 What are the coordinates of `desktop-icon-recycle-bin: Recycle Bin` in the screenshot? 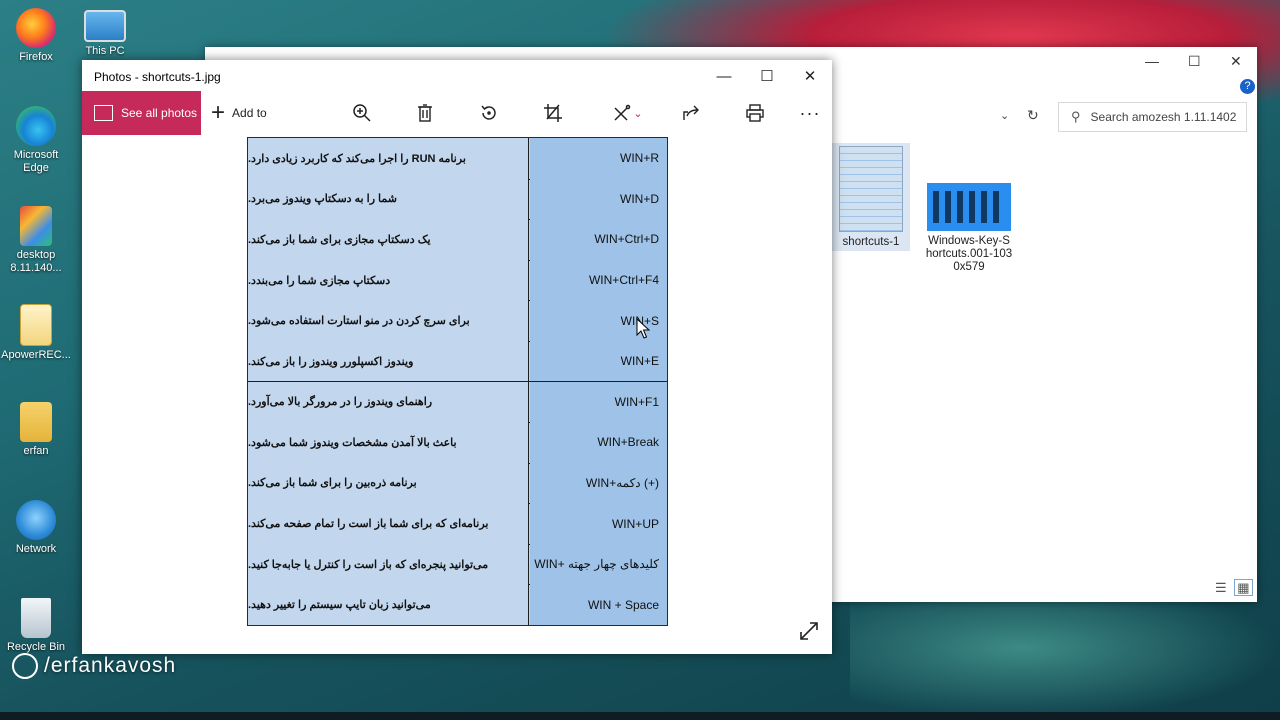 It's located at (36, 626).